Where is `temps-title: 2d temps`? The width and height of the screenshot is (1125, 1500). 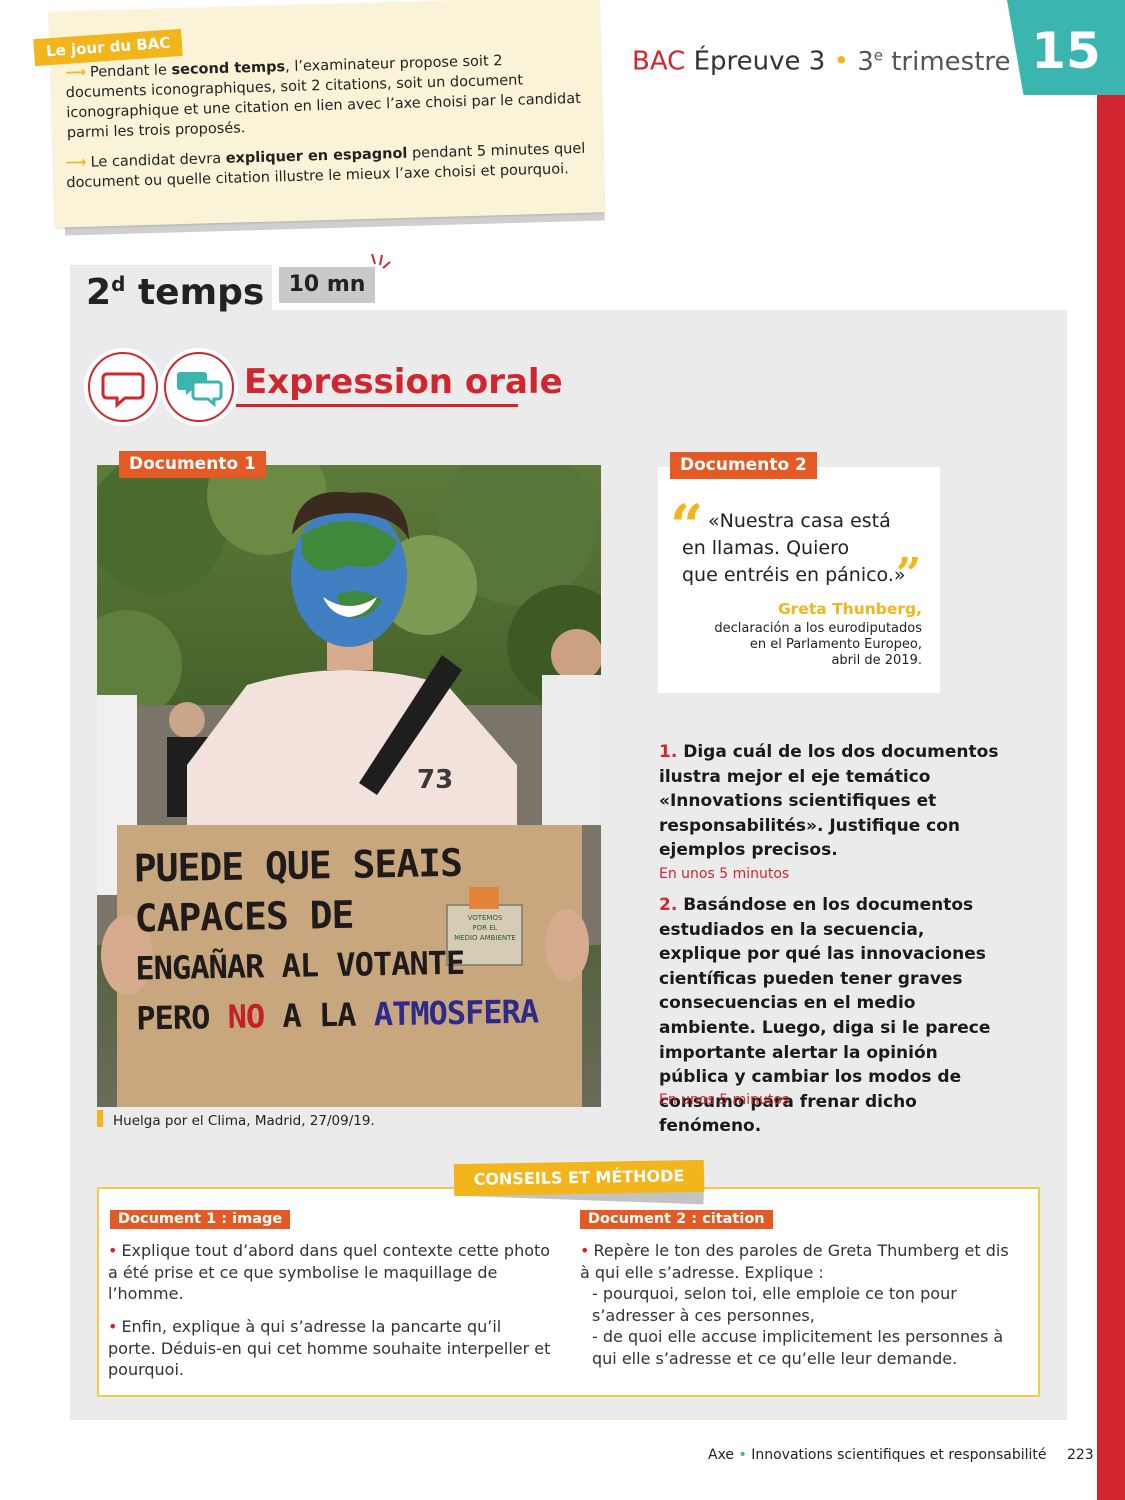
temps-title: 2d temps is located at coordinates (175, 292).